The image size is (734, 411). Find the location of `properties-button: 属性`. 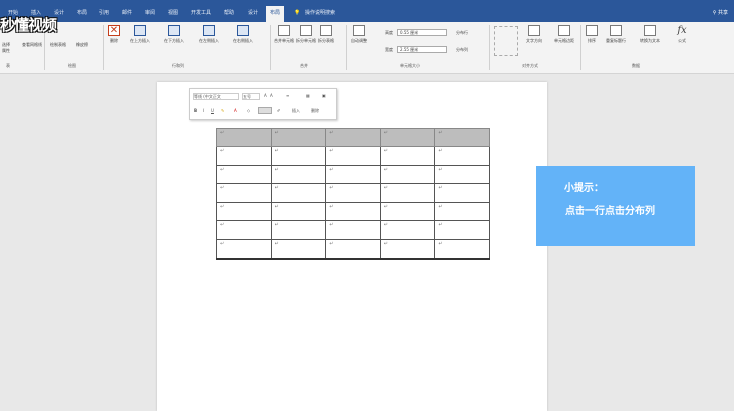

properties-button: 属性 is located at coordinates (6, 51).